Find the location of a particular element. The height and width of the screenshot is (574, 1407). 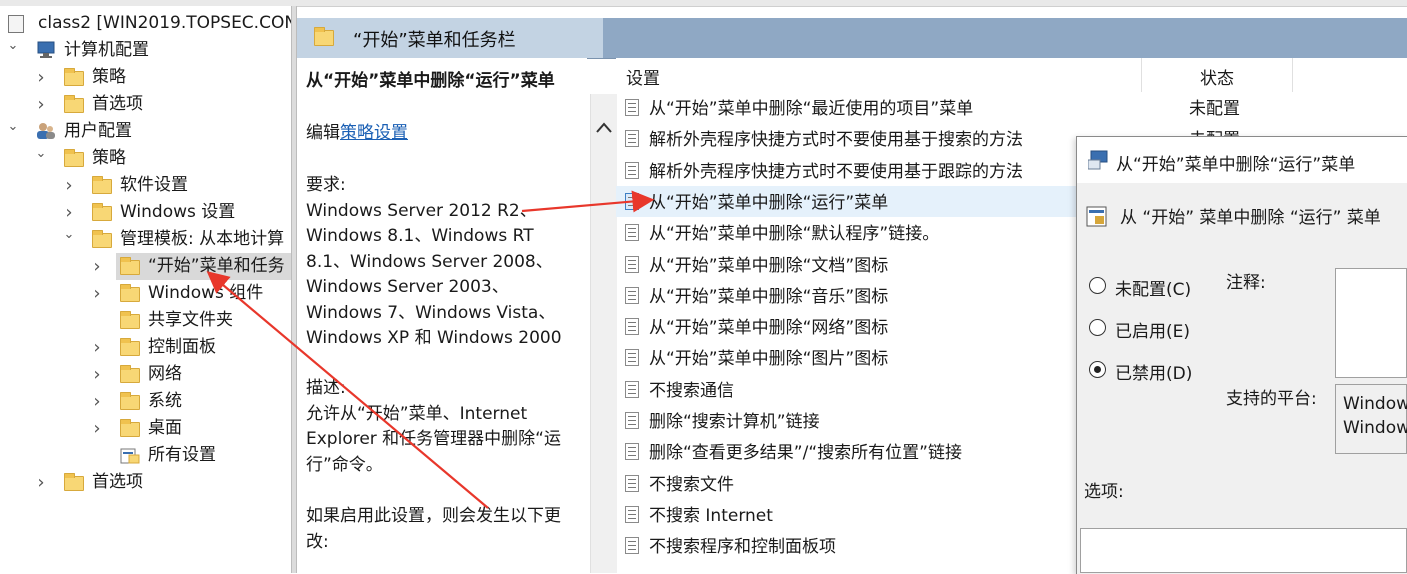

policy-row-label: 不搜索 Internet is located at coordinates (711, 515).